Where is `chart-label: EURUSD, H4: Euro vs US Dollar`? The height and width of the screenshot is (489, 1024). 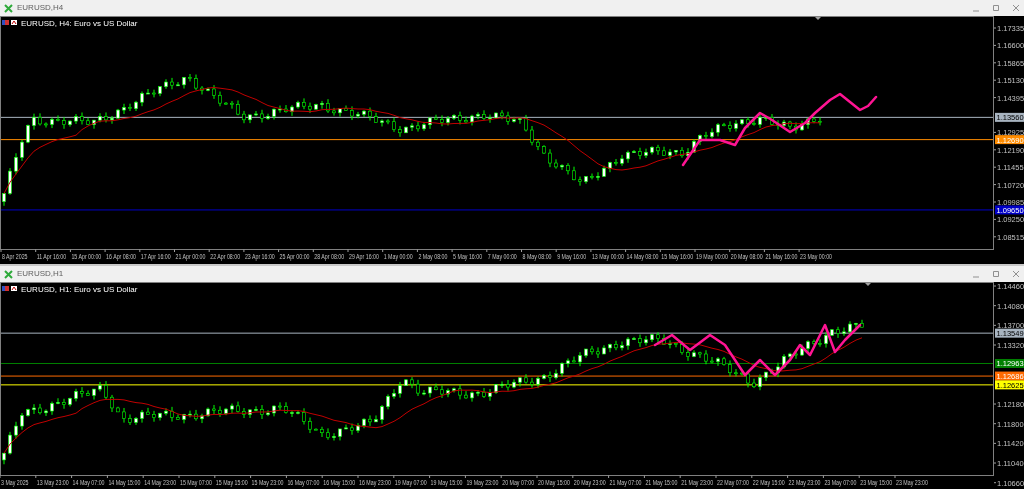
chart-label: EURUSD, H4: Euro vs US Dollar is located at coordinates (79, 23).